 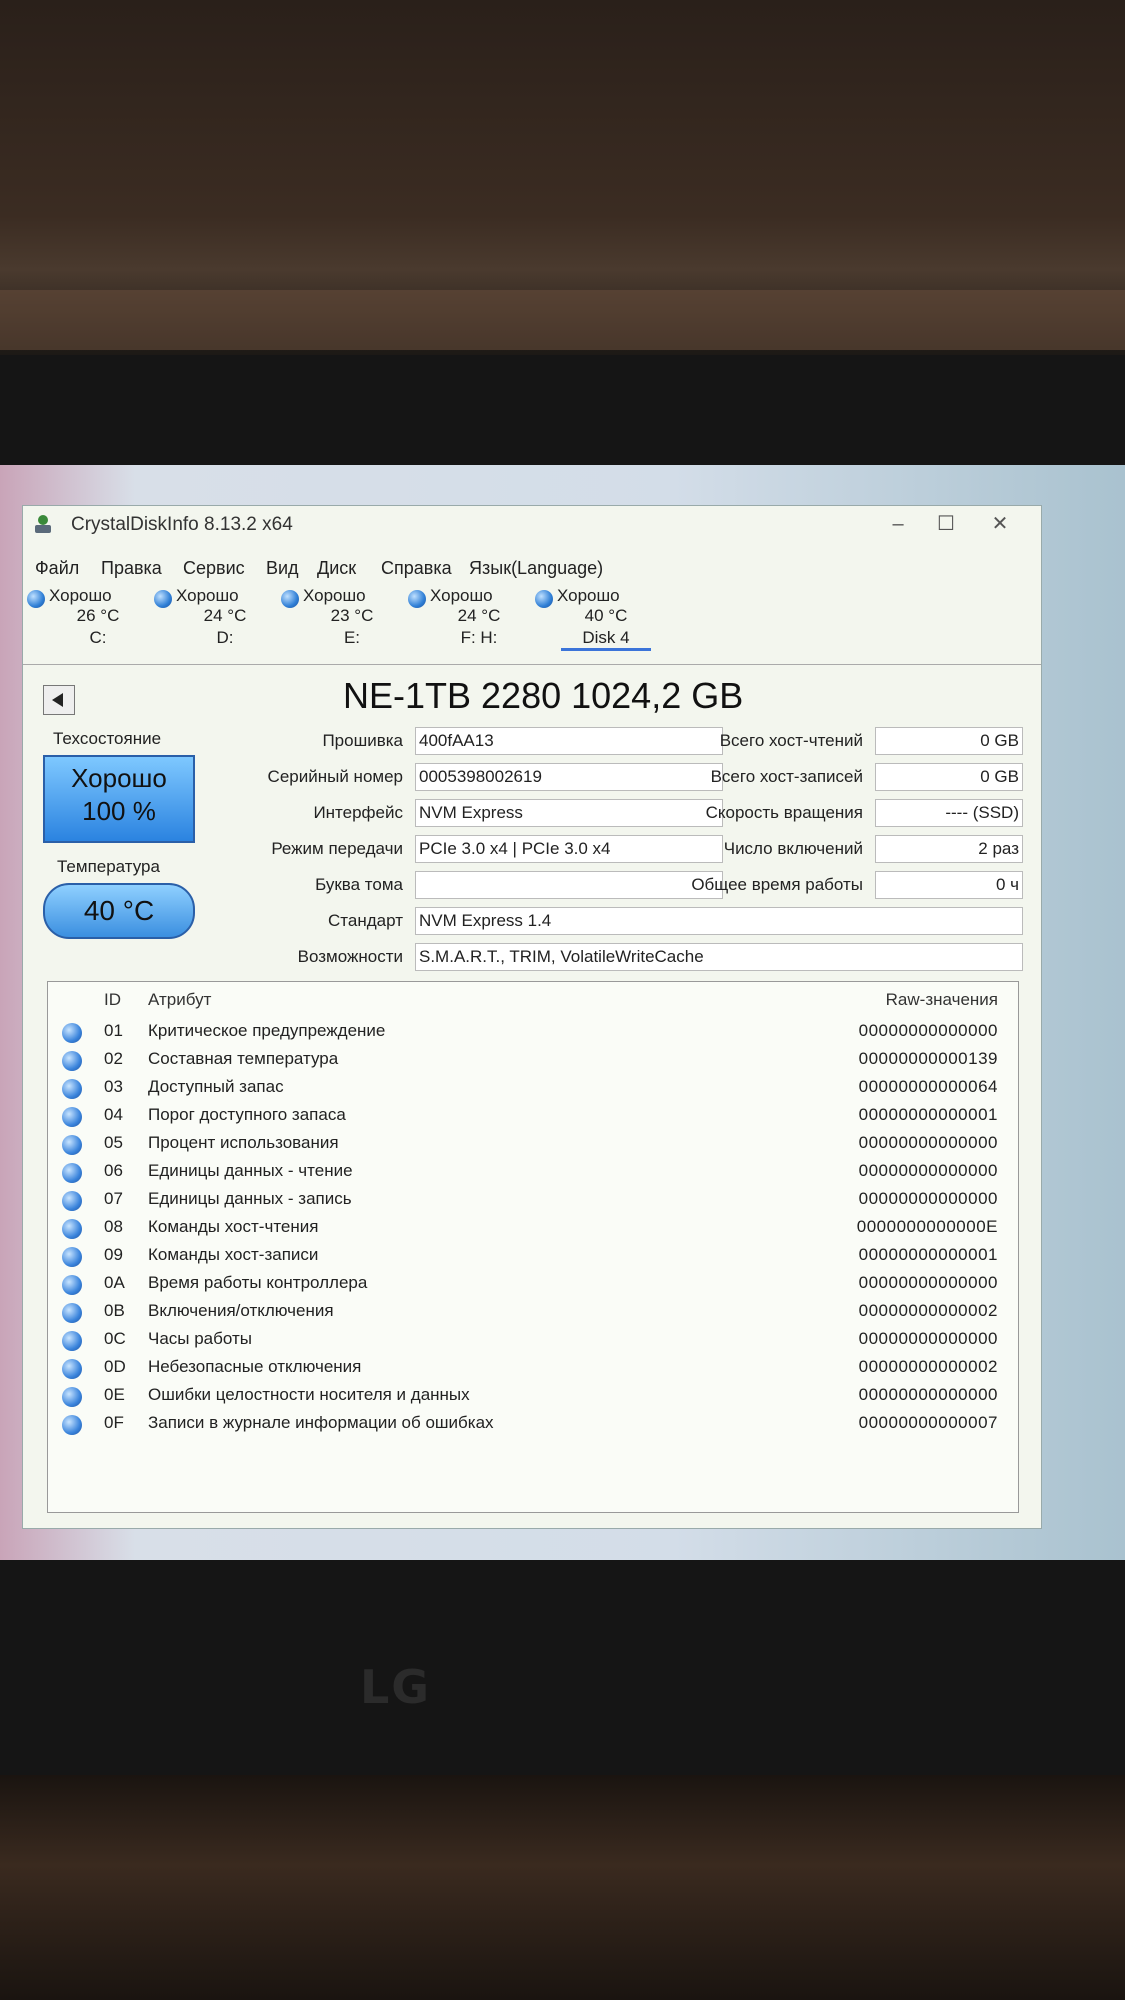 What do you see at coordinates (337, 623) in the screenshot?
I see `drive-tab-e: Хорошо 23 °C E:` at bounding box center [337, 623].